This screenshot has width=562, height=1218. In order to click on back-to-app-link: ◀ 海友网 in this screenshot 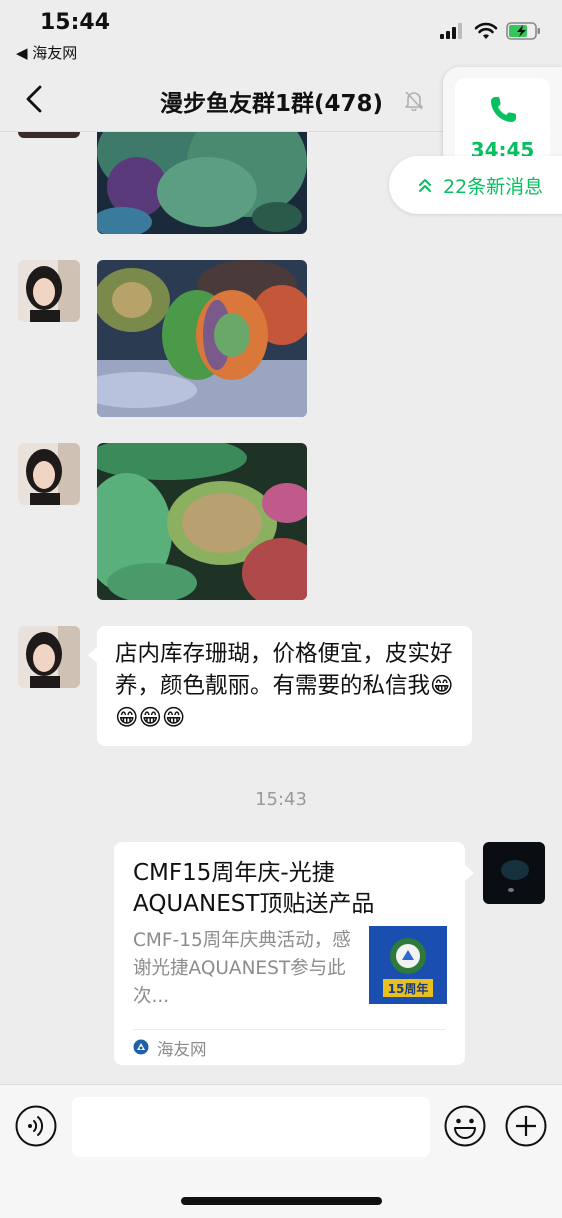, I will do `click(46, 52)`.